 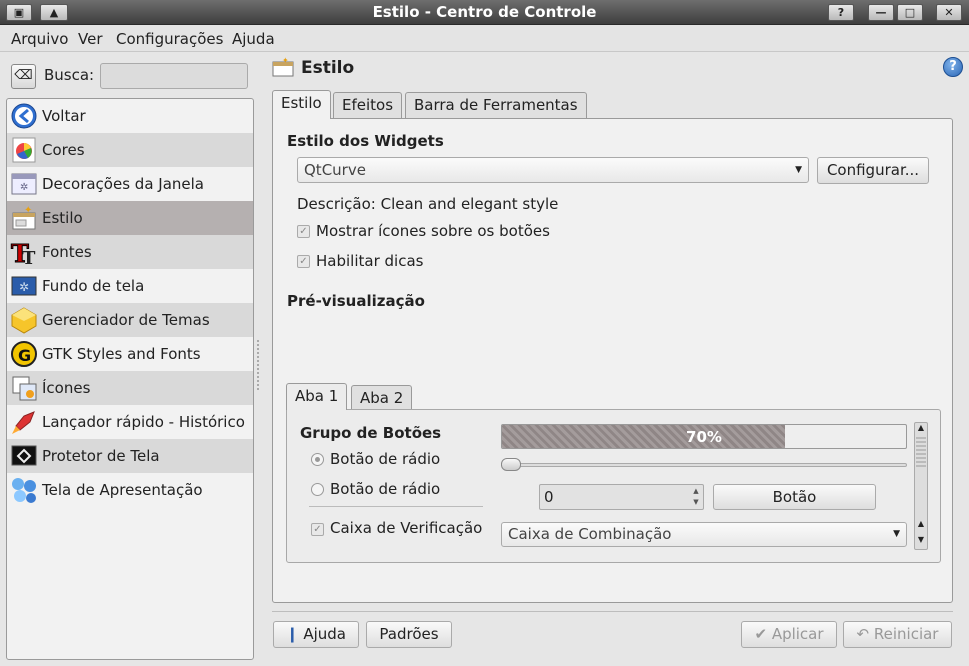 I want to click on sidebar-item-cores: Cores, so click(x=130, y=150).